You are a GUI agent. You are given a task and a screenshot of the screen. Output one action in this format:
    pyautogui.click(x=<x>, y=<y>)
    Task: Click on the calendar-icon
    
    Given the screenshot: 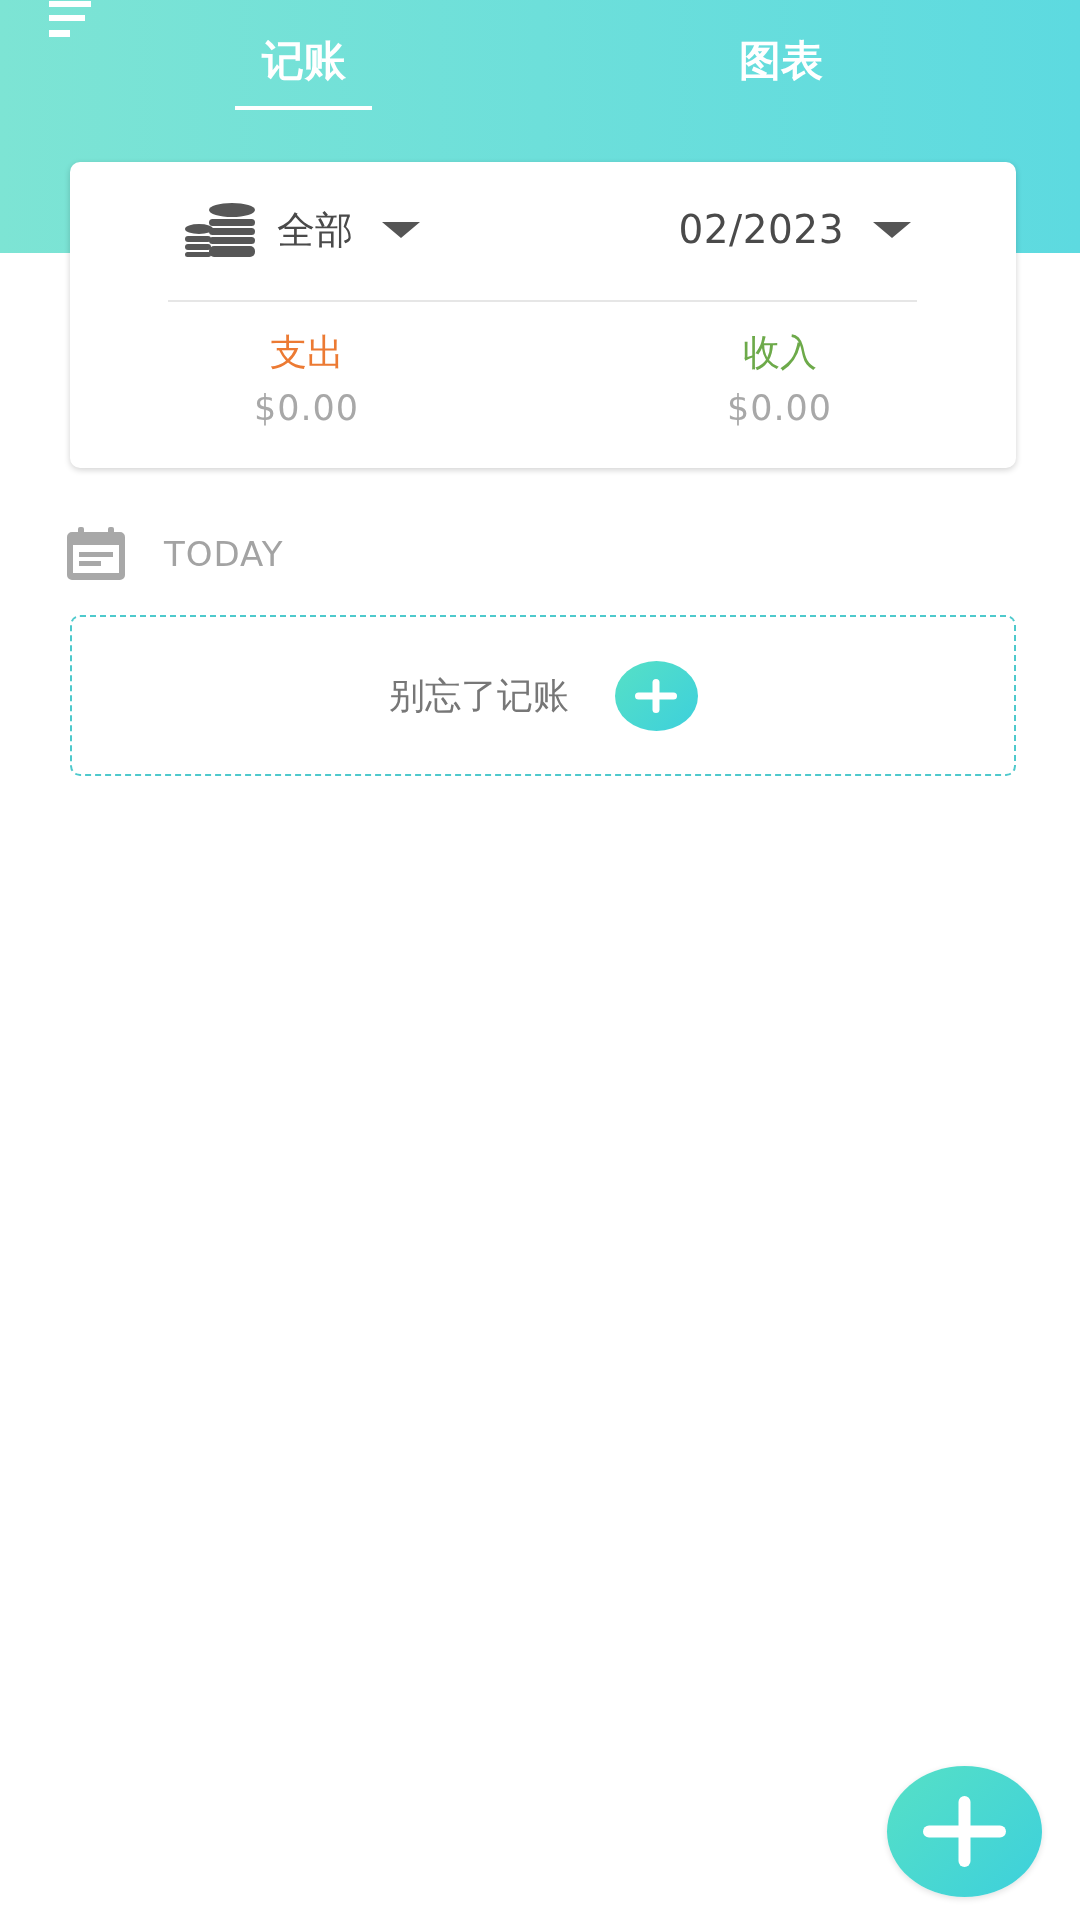 What is the action you would take?
    pyautogui.click(x=96, y=553)
    